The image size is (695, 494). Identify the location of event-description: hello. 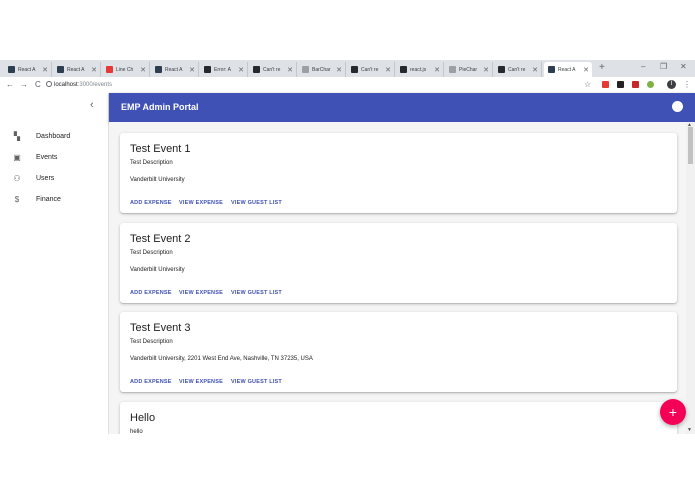
(136, 431).